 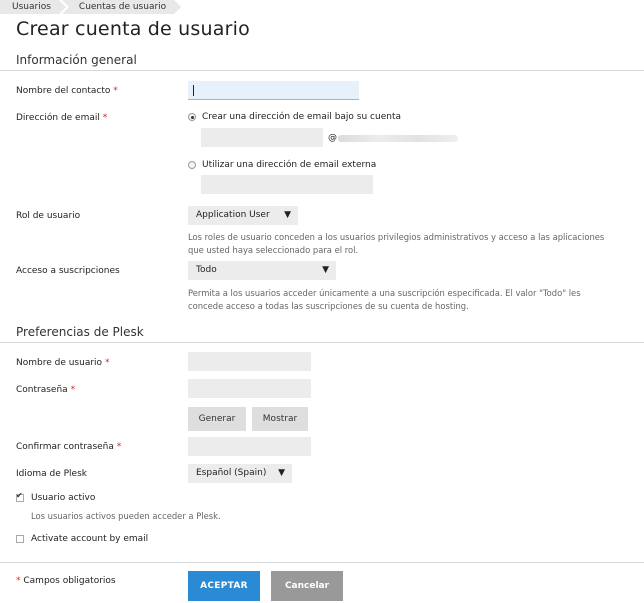 I want to click on breadcrumb-item-usuarios: Usuarios, so click(x=33, y=7).